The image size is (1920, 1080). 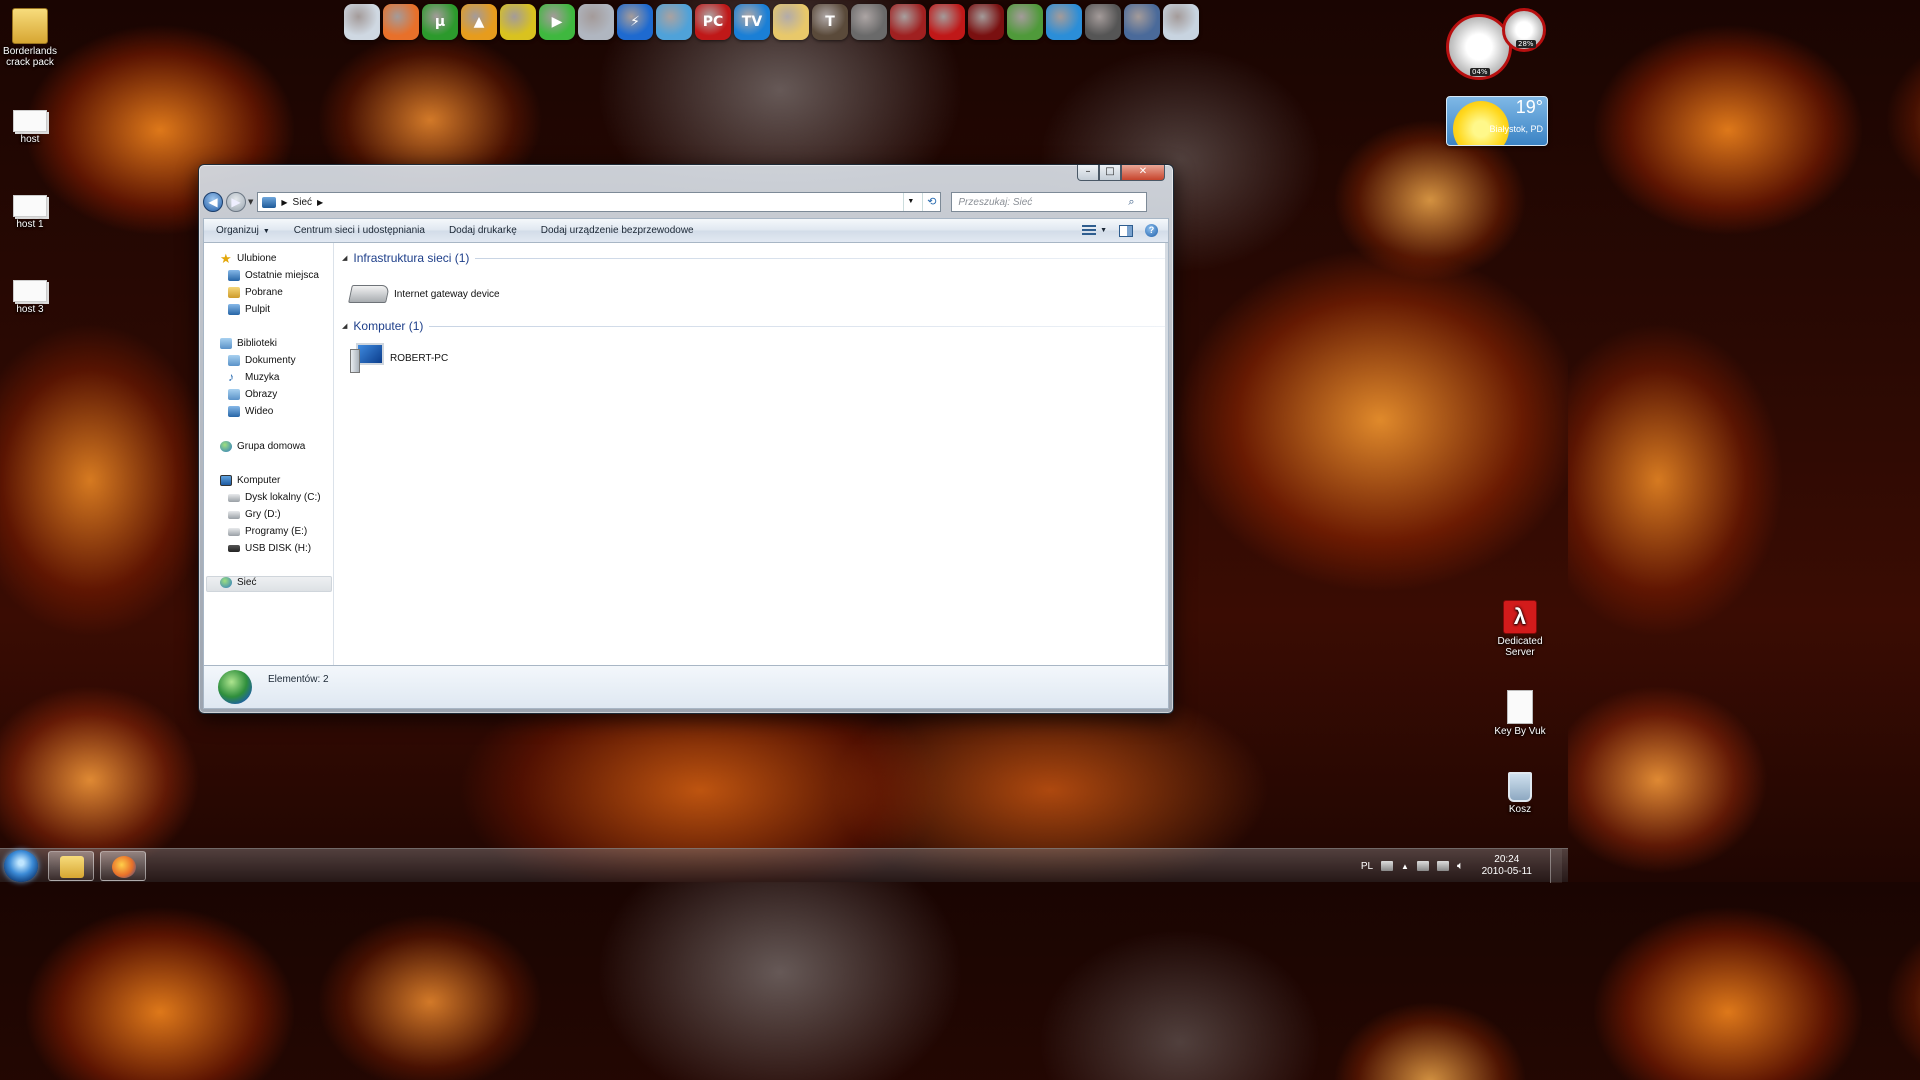 What do you see at coordinates (270, 360) in the screenshot?
I see `nav-label: Dokumenty` at bounding box center [270, 360].